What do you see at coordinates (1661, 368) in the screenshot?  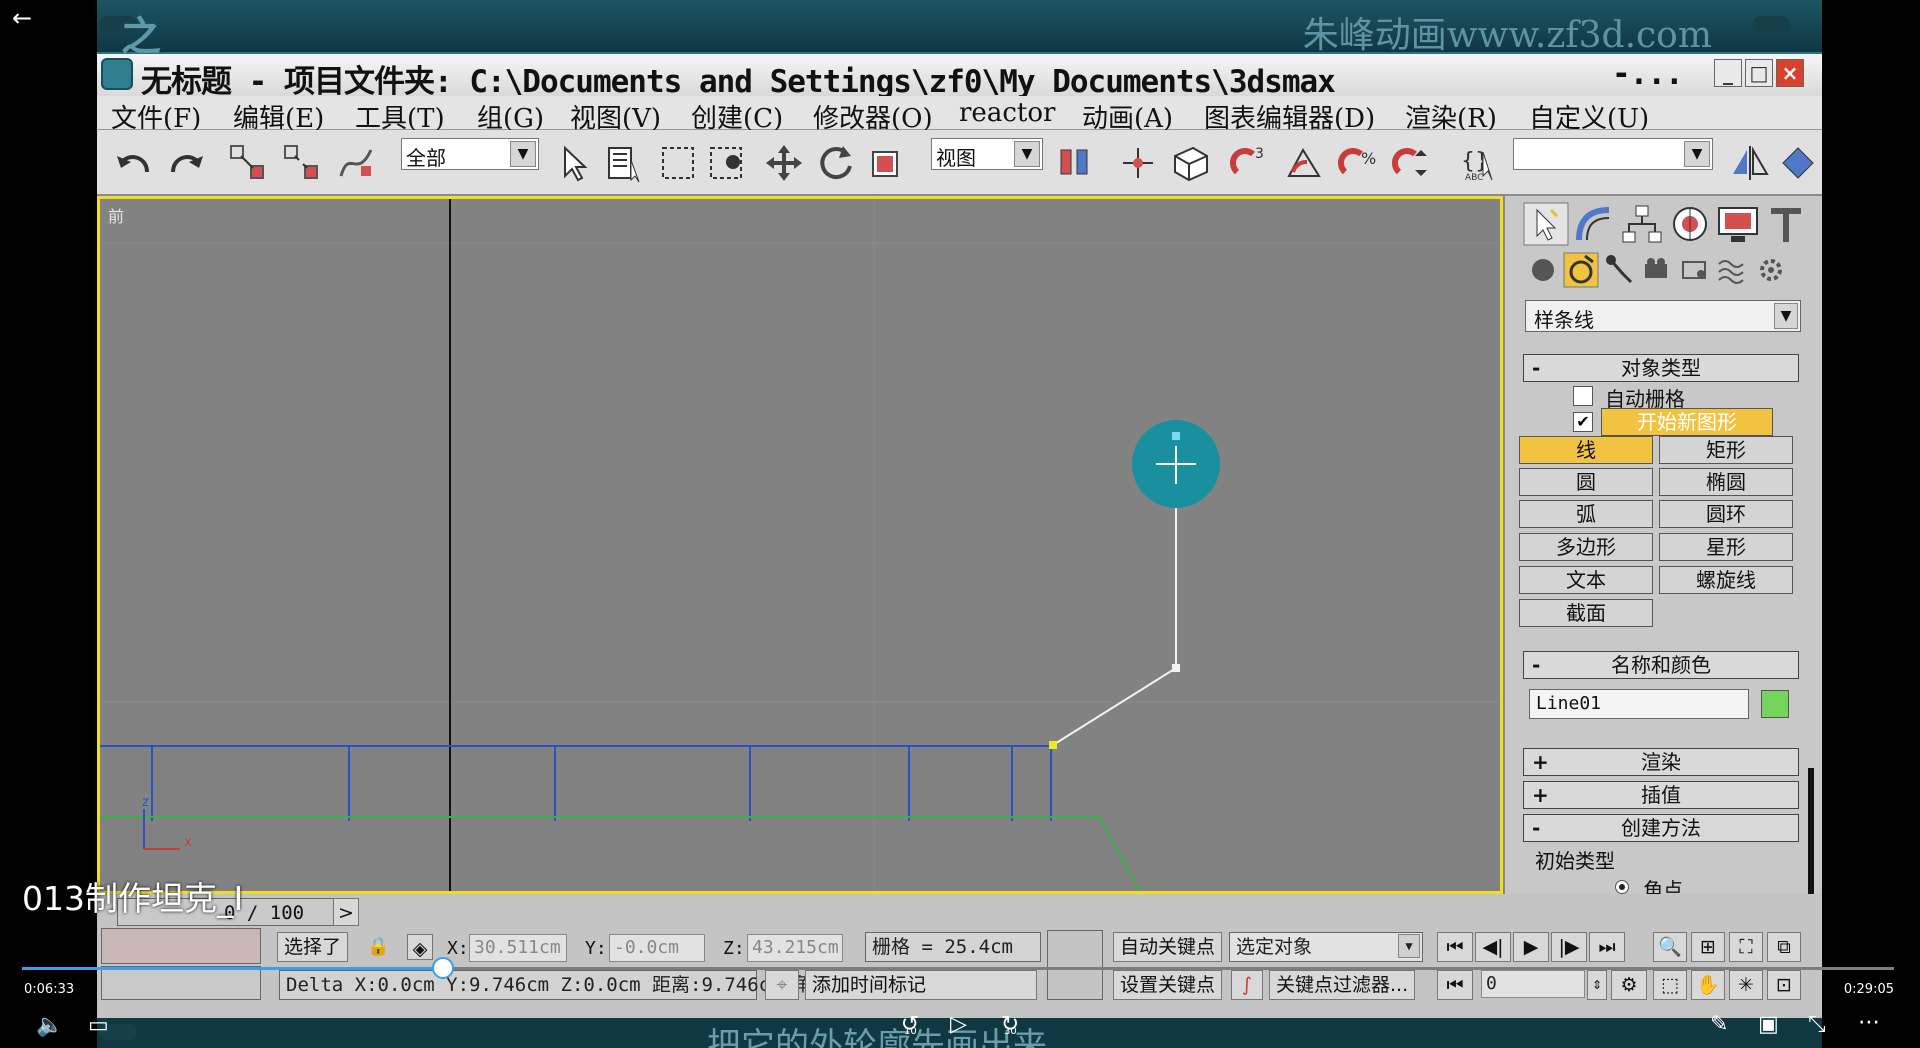 I see `object-type-rollout-header: - 对象类型` at bounding box center [1661, 368].